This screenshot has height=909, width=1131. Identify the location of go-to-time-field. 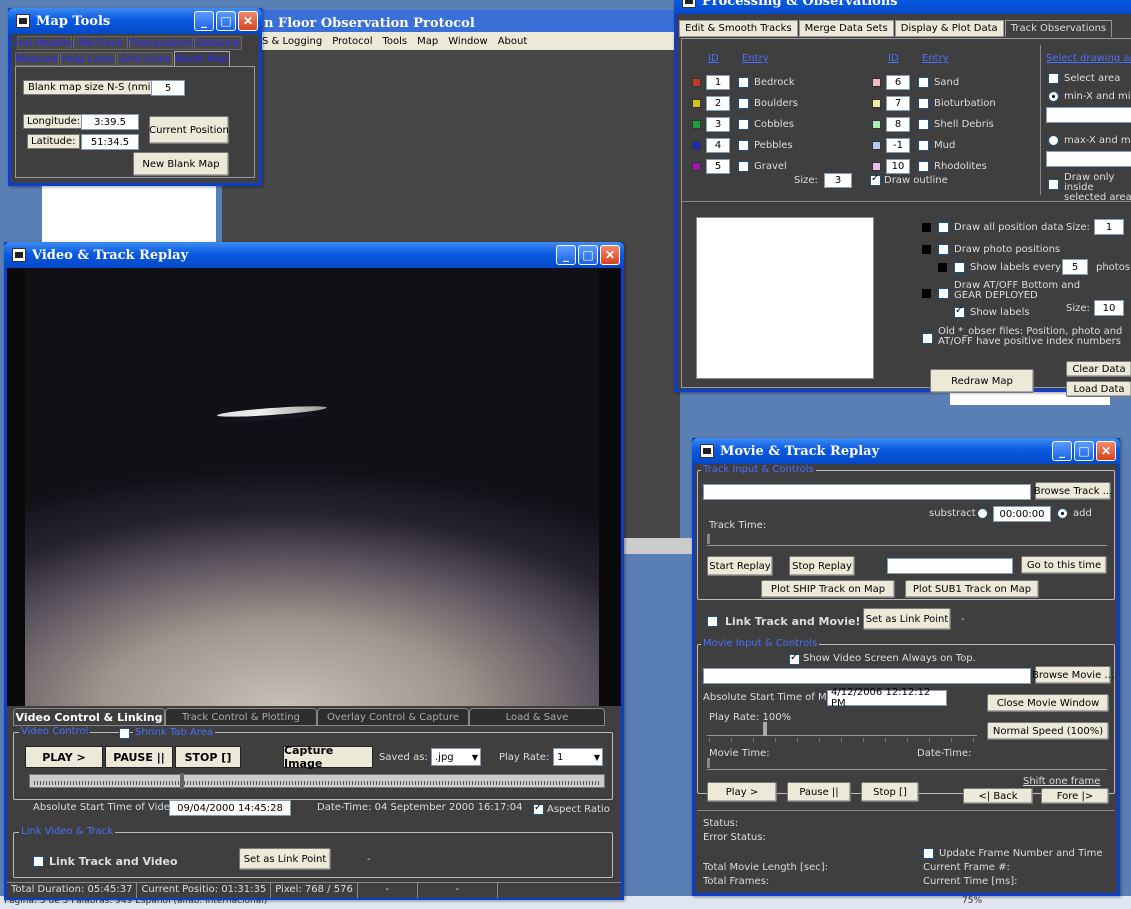
(950, 566).